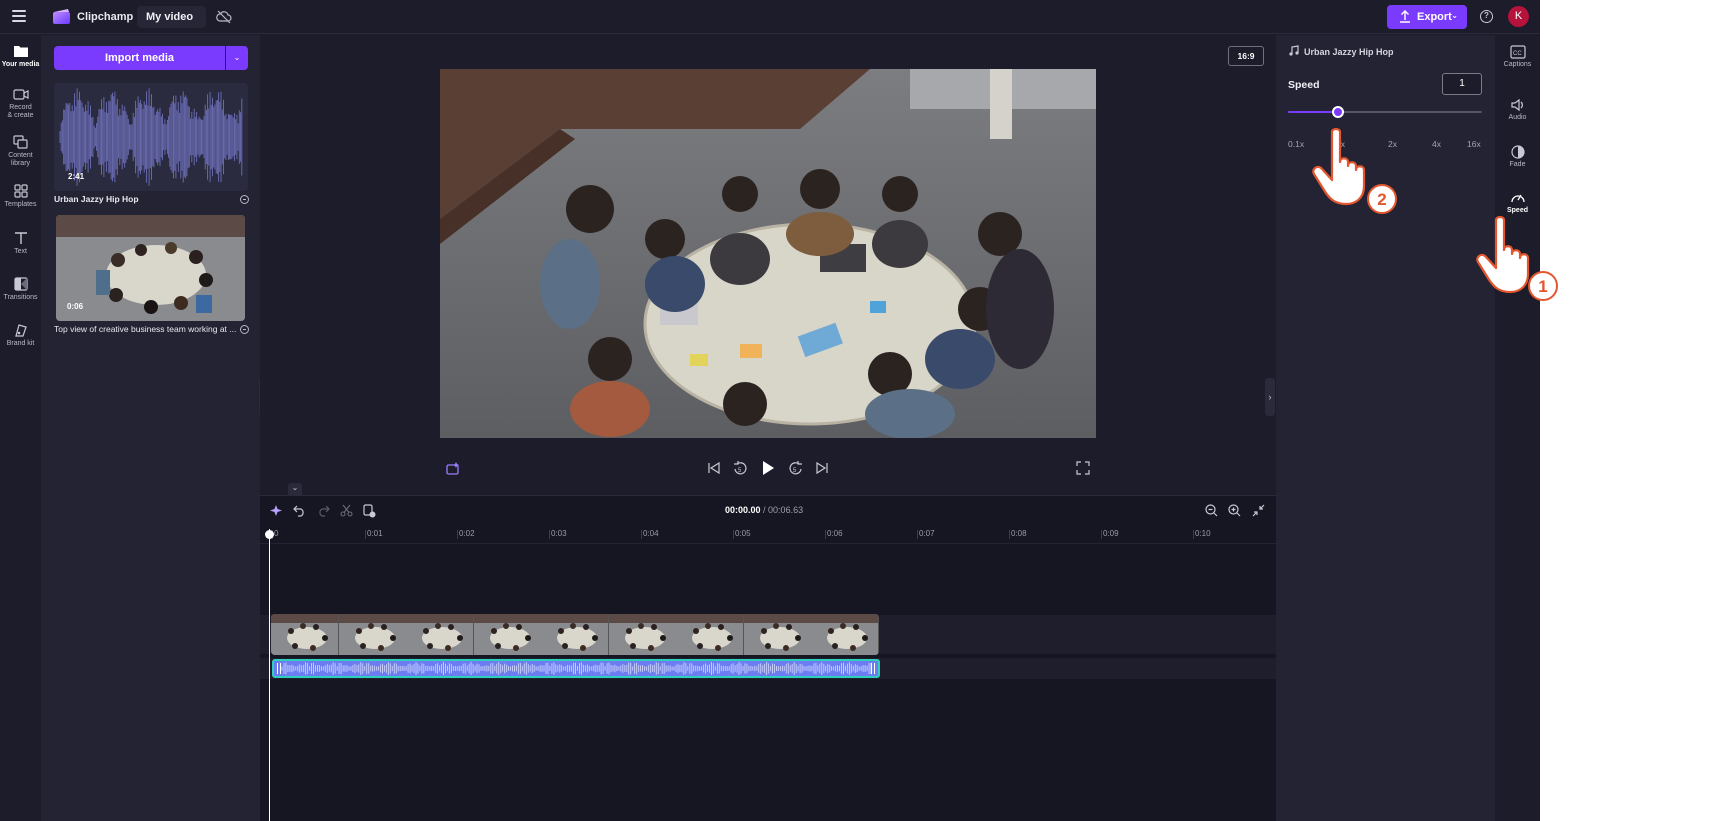 The width and height of the screenshot is (1719, 821). I want to click on svg-text: CC, so click(1517, 54).